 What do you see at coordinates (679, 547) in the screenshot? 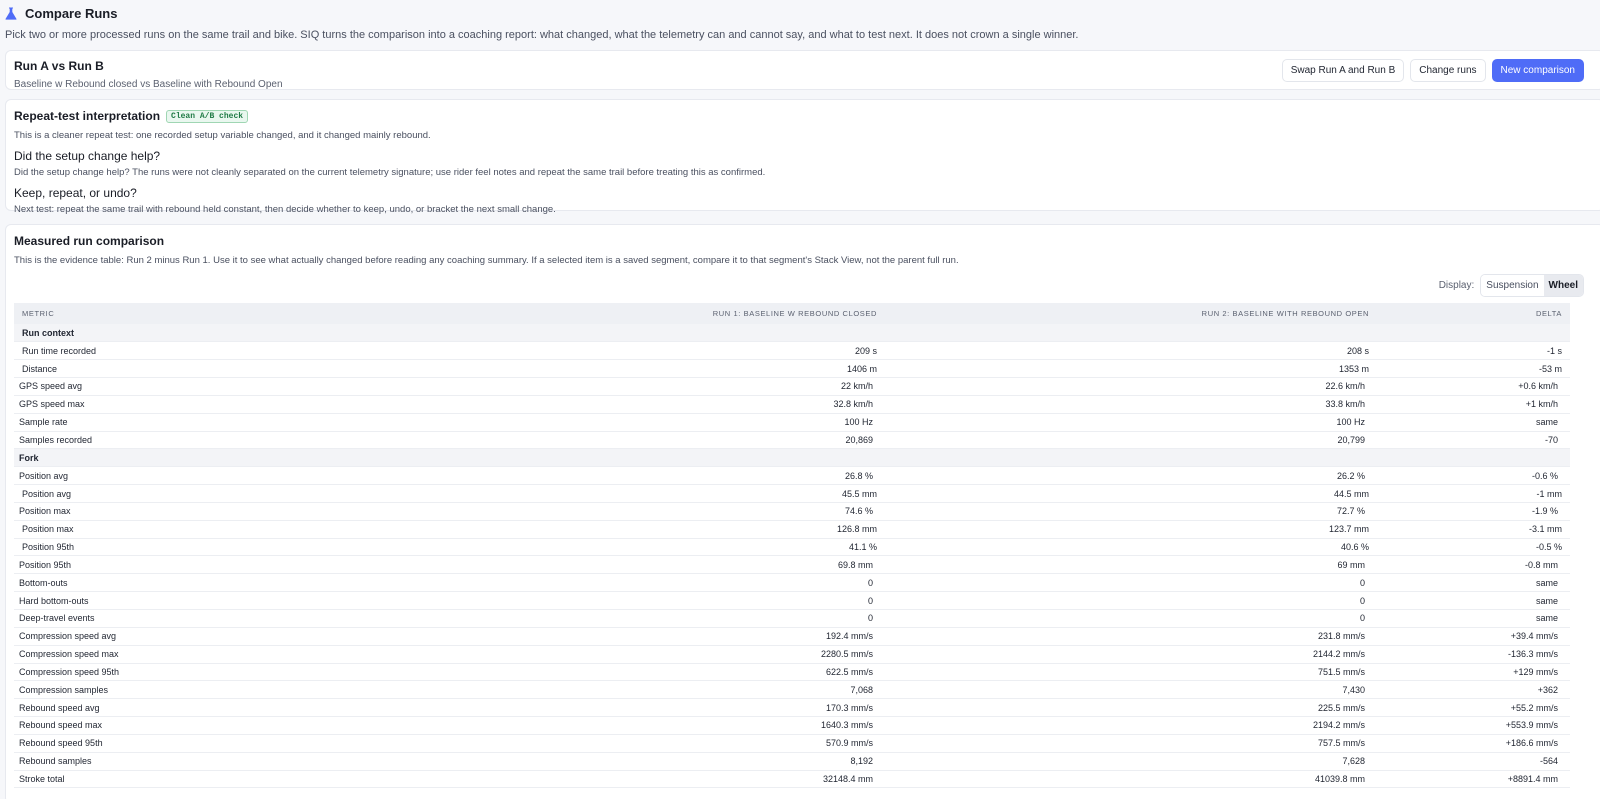
I see `run1-cell: 41.1 %` at bounding box center [679, 547].